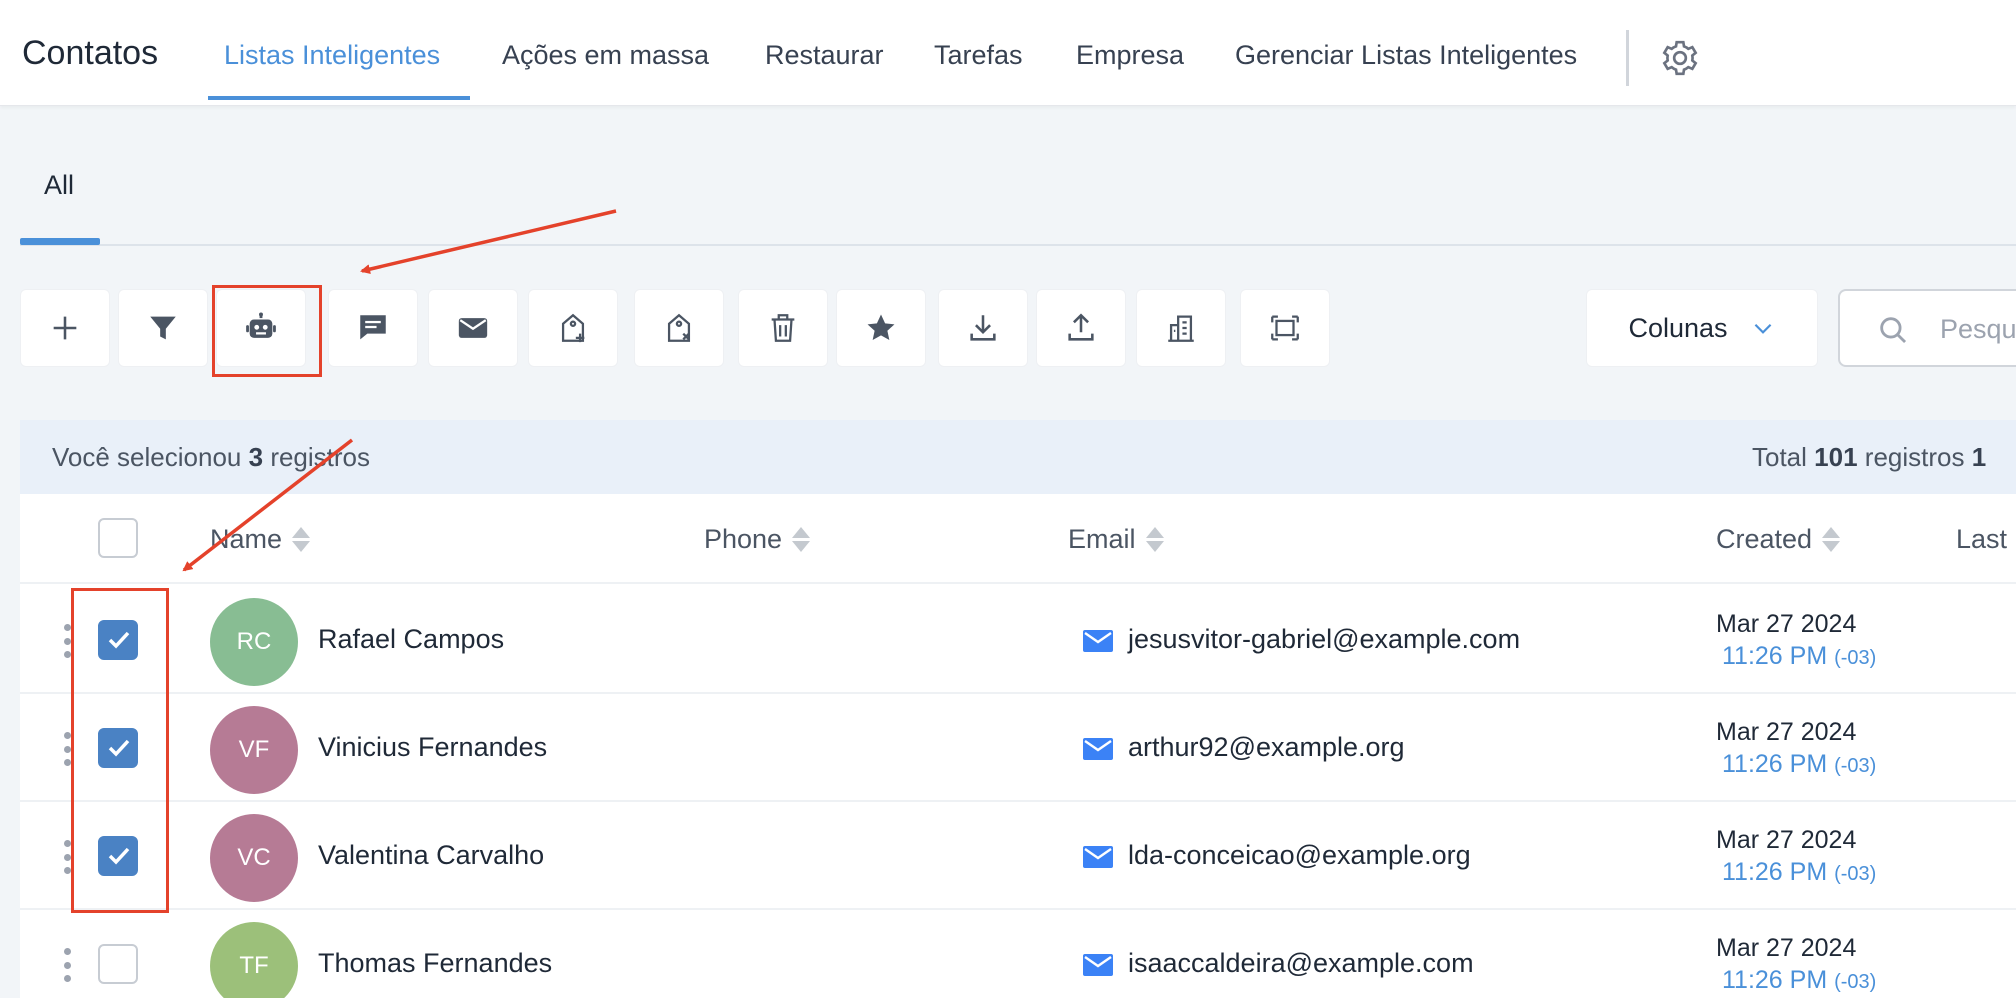 This screenshot has height=998, width=2016. I want to click on contact-email: lda-conceicao@example.org, so click(1299, 855).